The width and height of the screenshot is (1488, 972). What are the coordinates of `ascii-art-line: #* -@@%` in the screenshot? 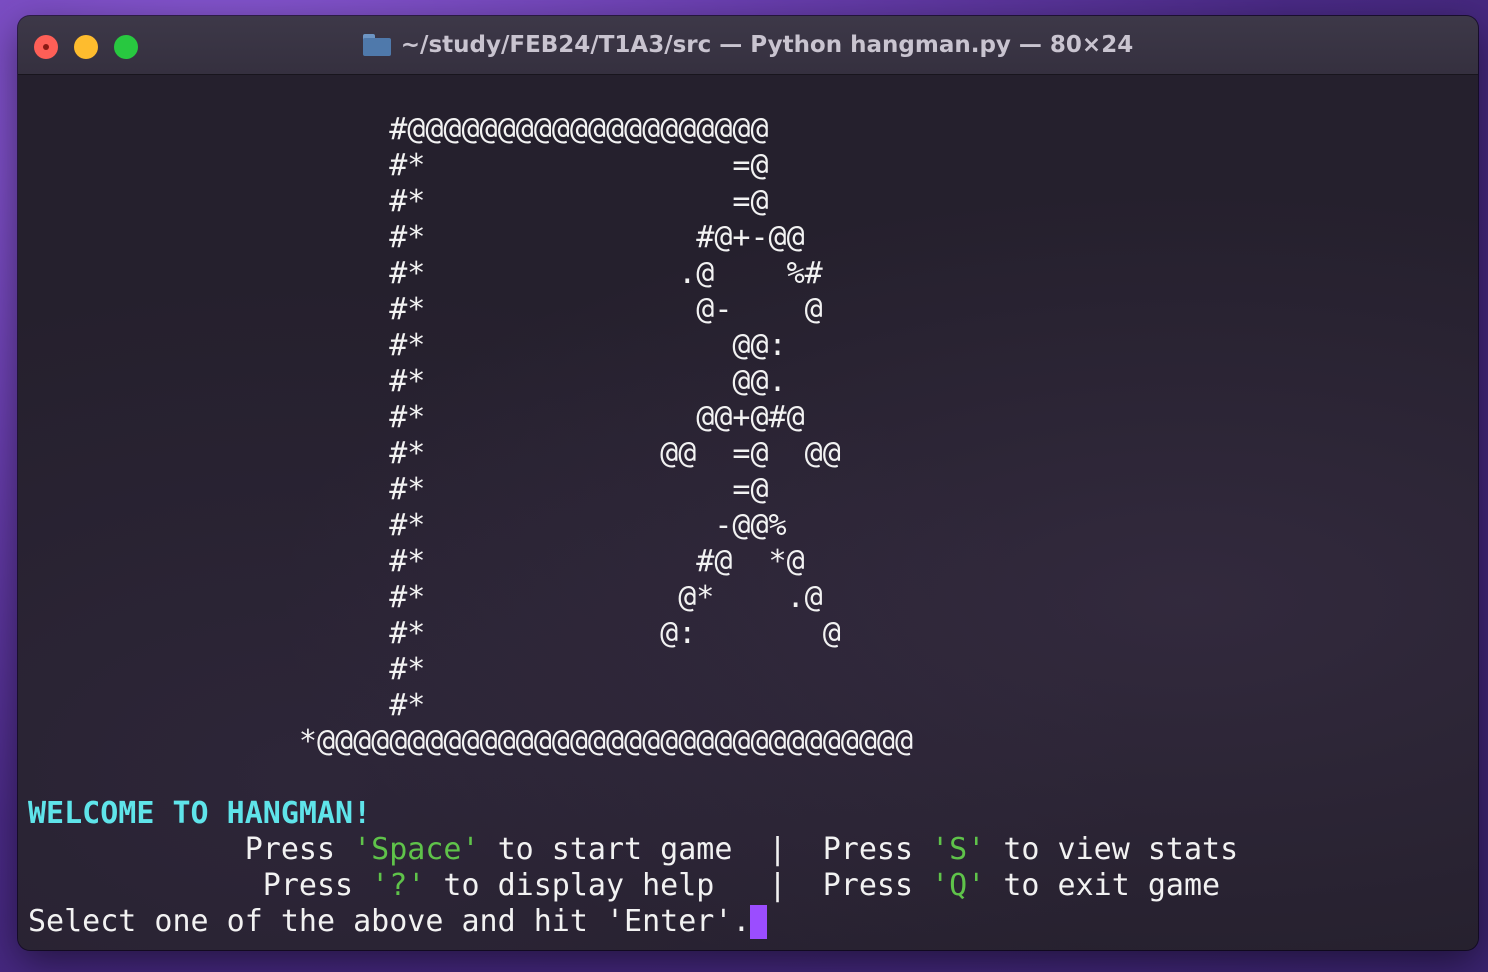 It's located at (407, 525).